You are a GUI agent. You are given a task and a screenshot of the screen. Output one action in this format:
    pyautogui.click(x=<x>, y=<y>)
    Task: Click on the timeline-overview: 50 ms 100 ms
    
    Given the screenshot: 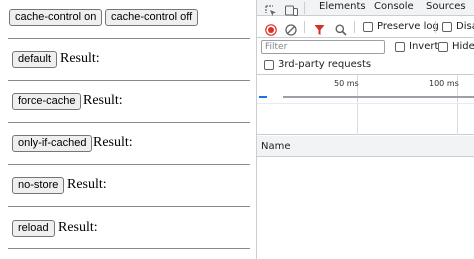 What is the action you would take?
    pyautogui.click(x=365, y=105)
    